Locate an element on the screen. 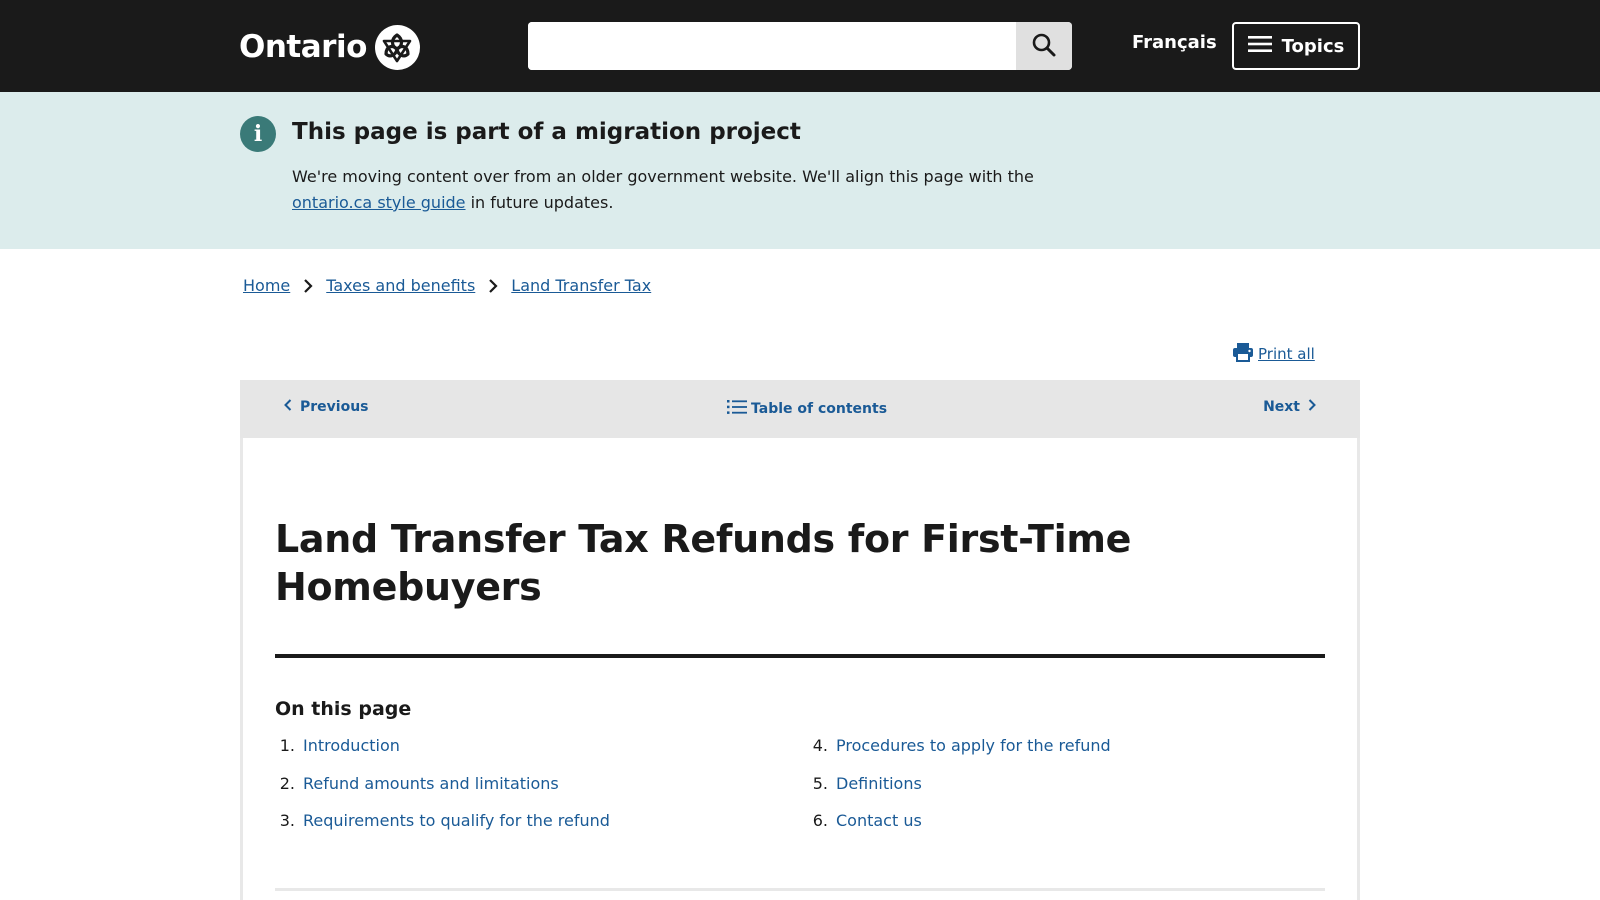  style-guide-link: ontario.ca style guide is located at coordinates (379, 202).